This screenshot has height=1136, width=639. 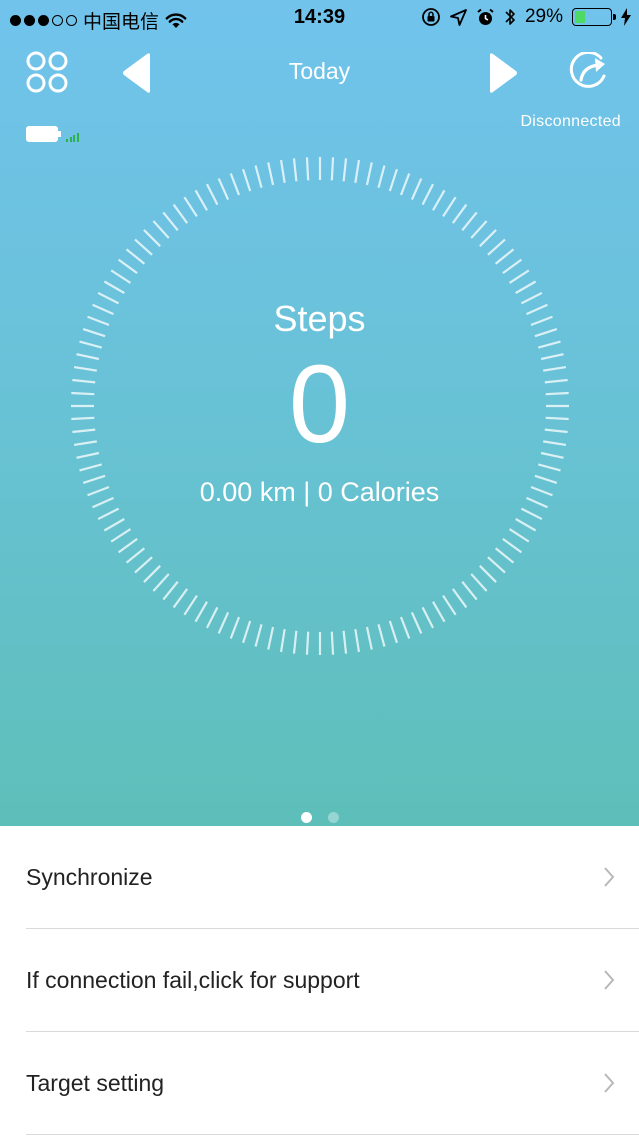 What do you see at coordinates (319, 1083) in the screenshot?
I see `menu-item-target-setting: Target setting` at bounding box center [319, 1083].